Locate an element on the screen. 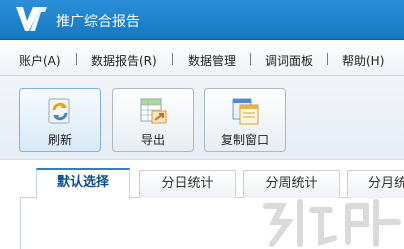 This screenshot has width=404, height=249. export-icon is located at coordinates (153, 111).